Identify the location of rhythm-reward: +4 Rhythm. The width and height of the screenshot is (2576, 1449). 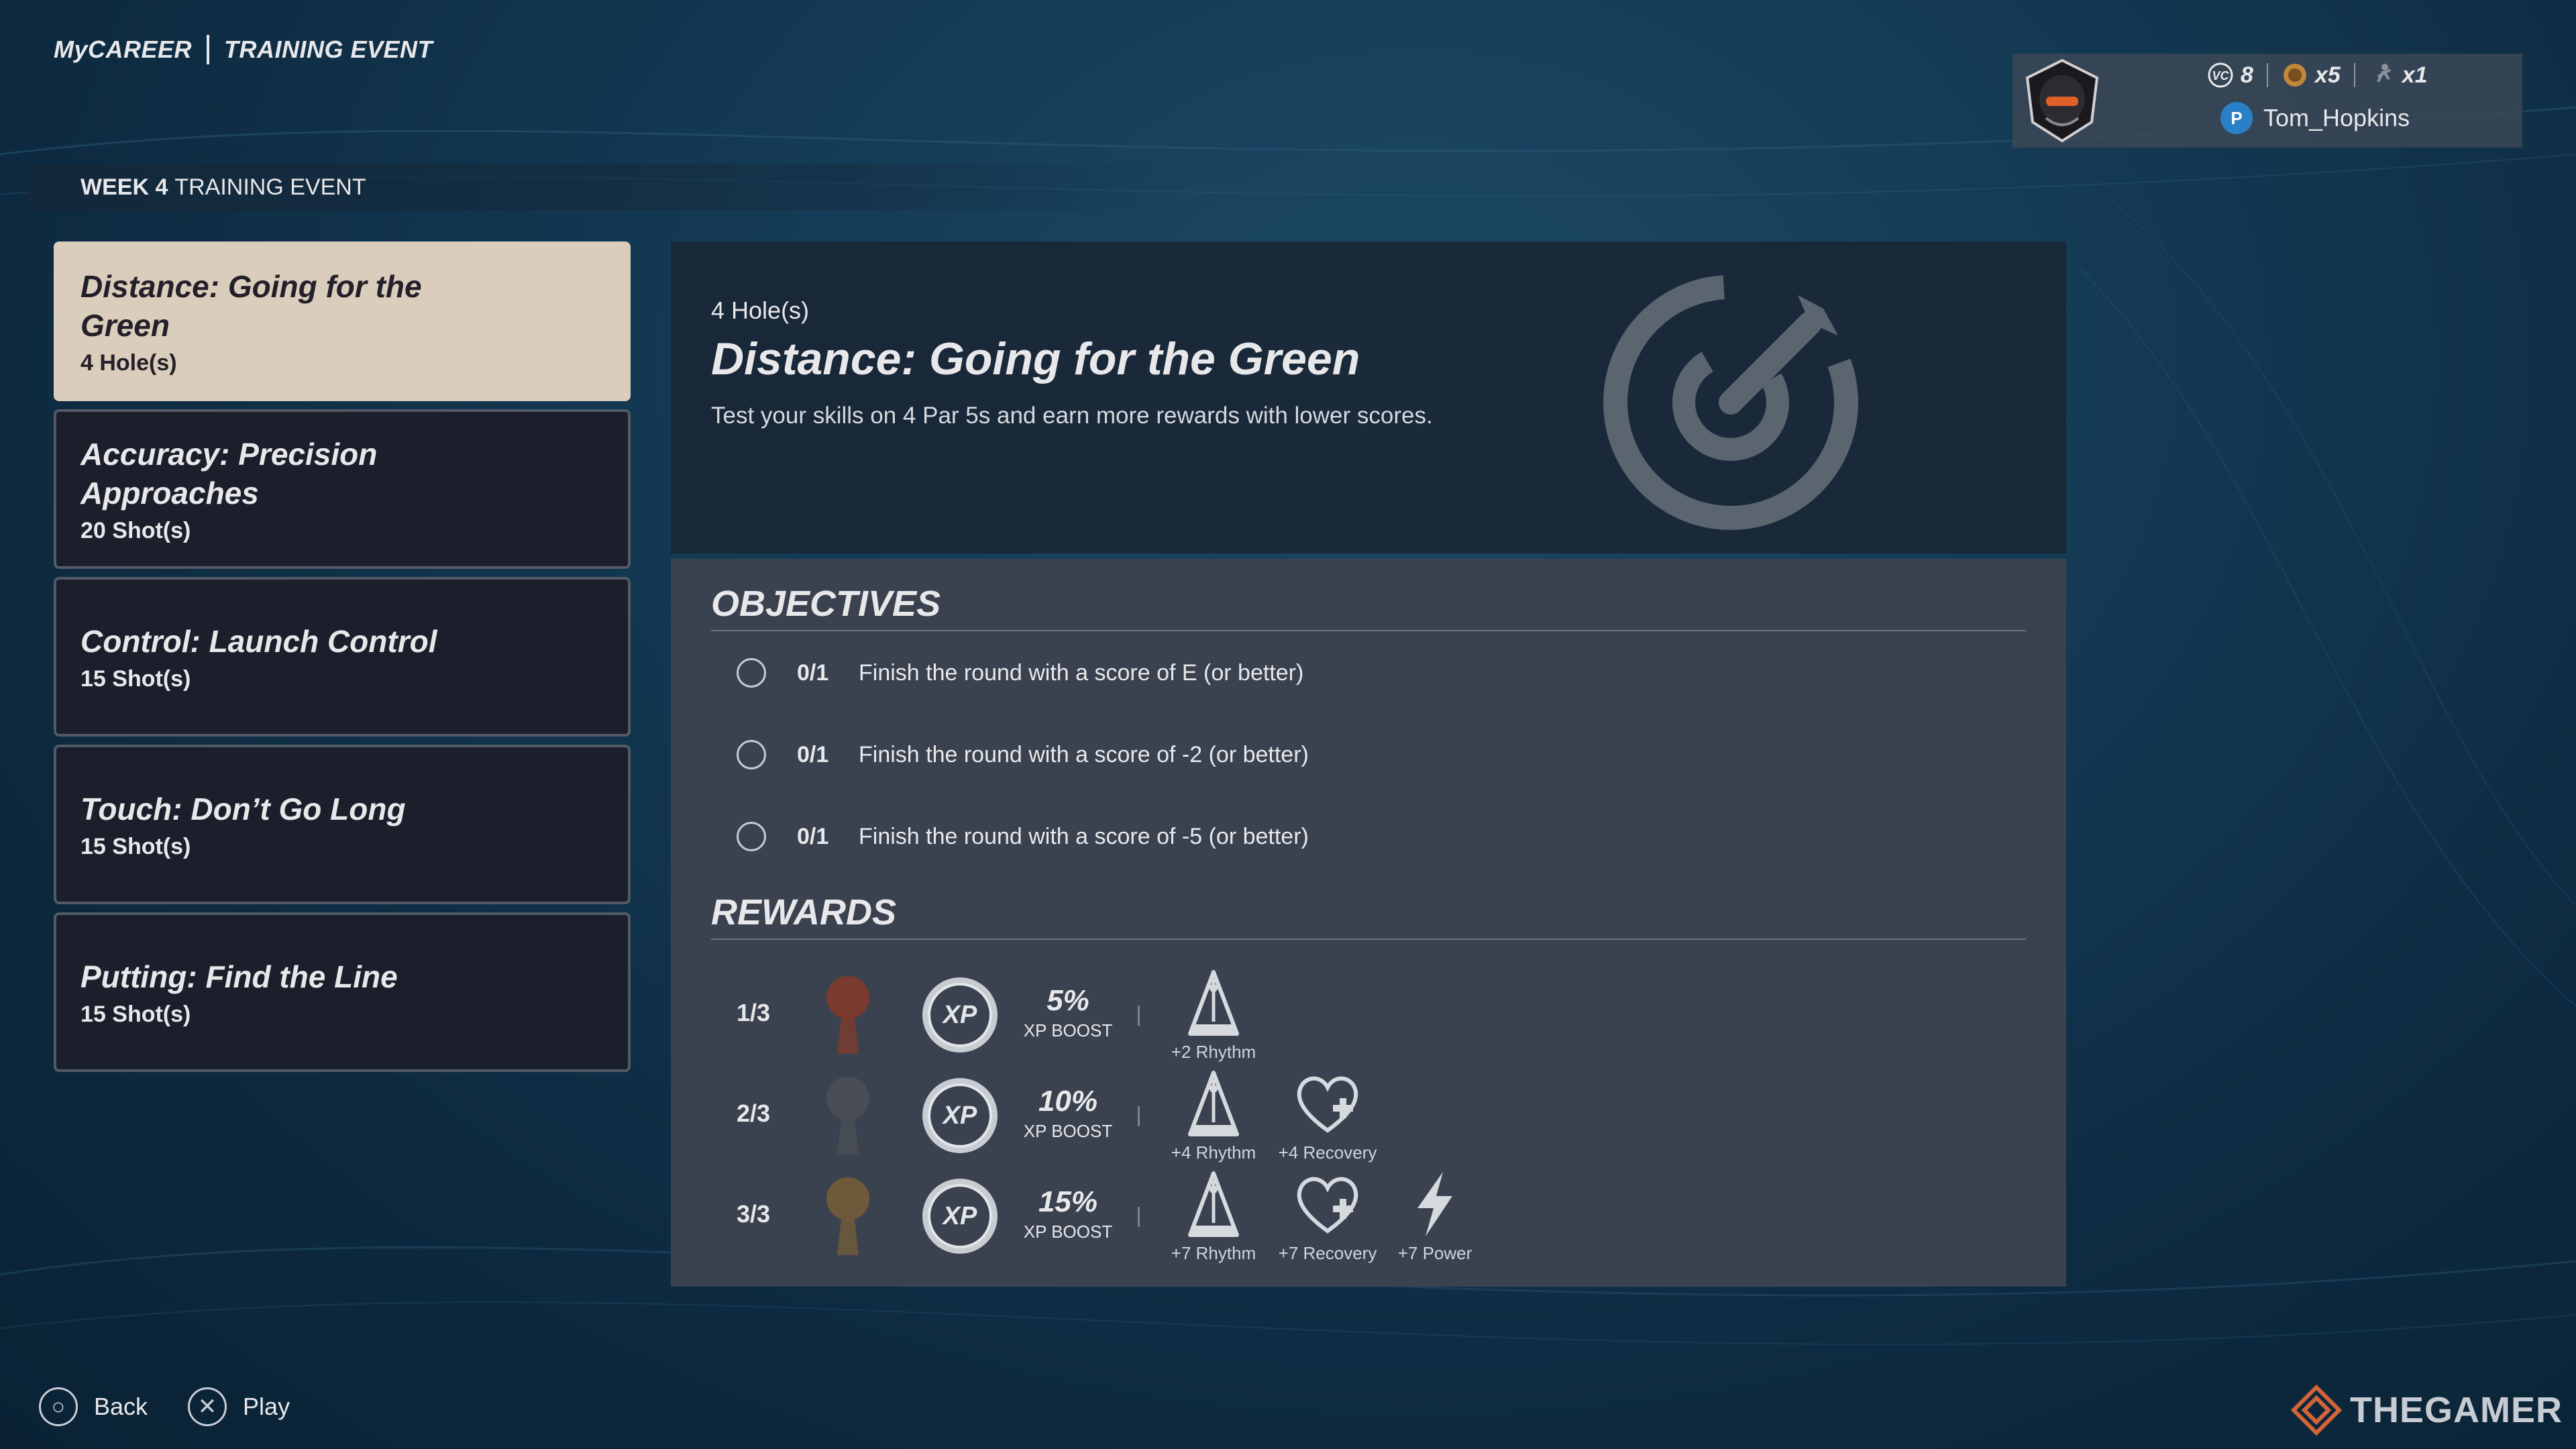
(1213, 1116).